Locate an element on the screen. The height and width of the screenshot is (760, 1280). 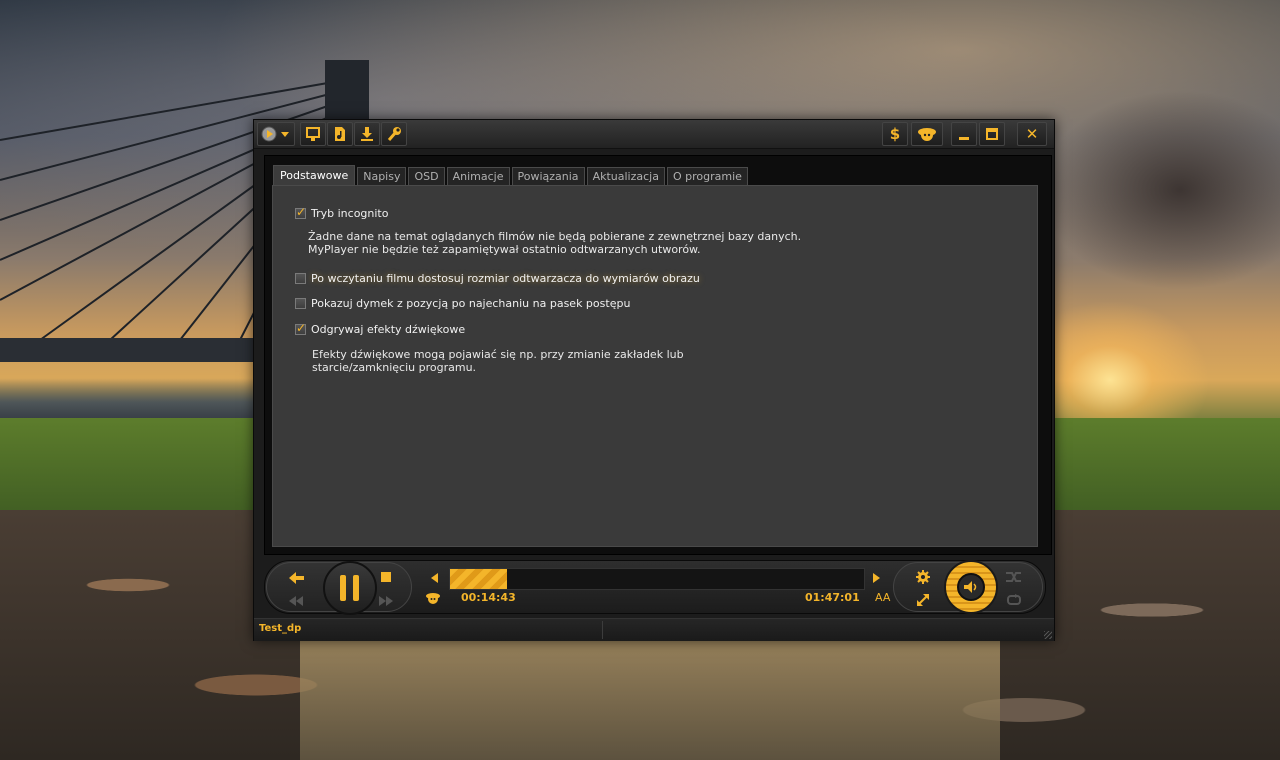
fullscreen-icon is located at coordinates (923, 600).